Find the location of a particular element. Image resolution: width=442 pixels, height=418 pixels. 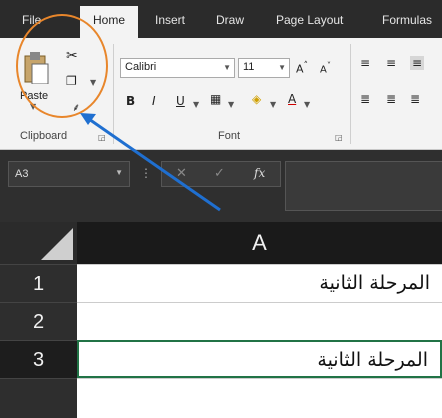

annotation-arrow is located at coordinates (150, 162).